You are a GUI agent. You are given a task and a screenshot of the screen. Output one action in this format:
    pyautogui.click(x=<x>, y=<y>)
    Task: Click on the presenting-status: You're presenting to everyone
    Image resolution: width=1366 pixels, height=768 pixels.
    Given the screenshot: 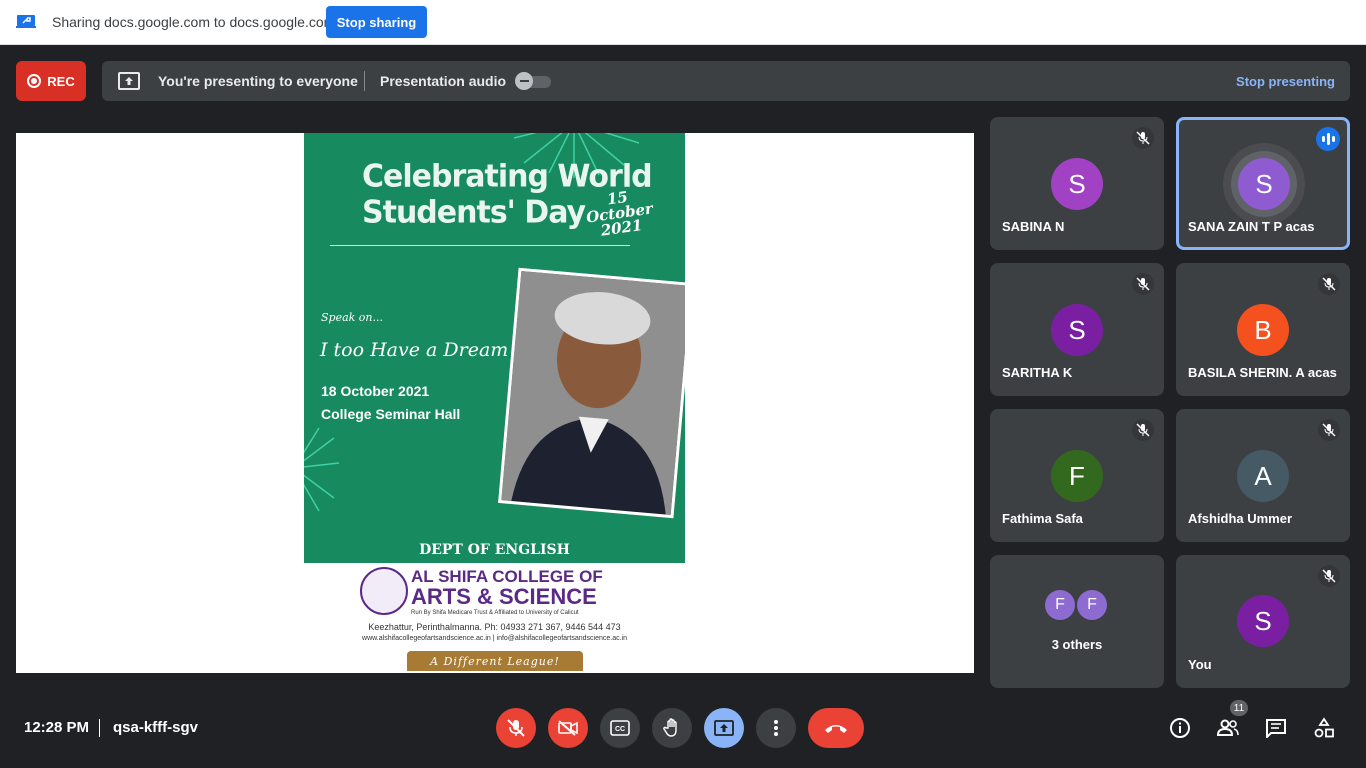 What is the action you would take?
    pyautogui.click(x=258, y=81)
    